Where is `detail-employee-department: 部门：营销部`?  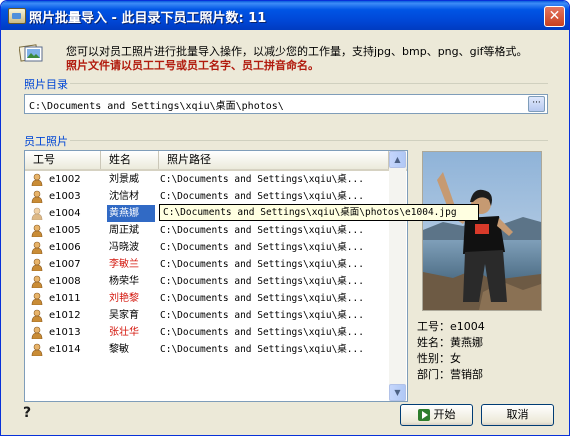 detail-employee-department: 部门：营销部 is located at coordinates (450, 374).